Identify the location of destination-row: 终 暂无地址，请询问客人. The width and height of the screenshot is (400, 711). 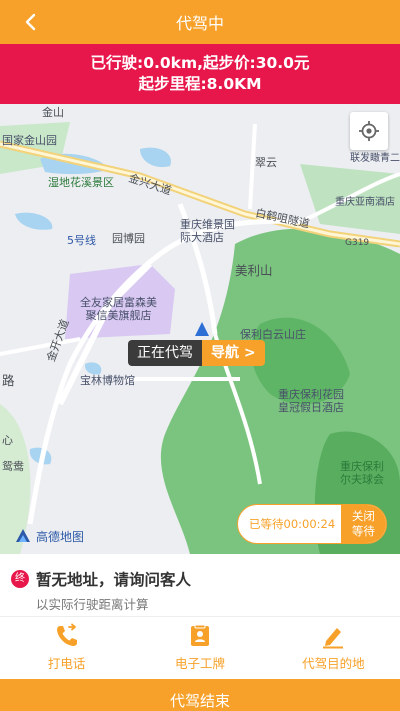
(101, 579).